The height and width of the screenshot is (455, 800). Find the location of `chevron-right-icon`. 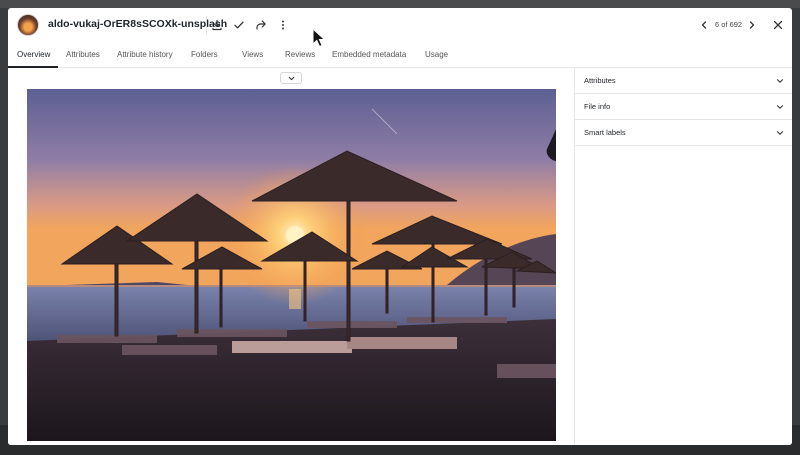

chevron-right-icon is located at coordinates (752, 25).